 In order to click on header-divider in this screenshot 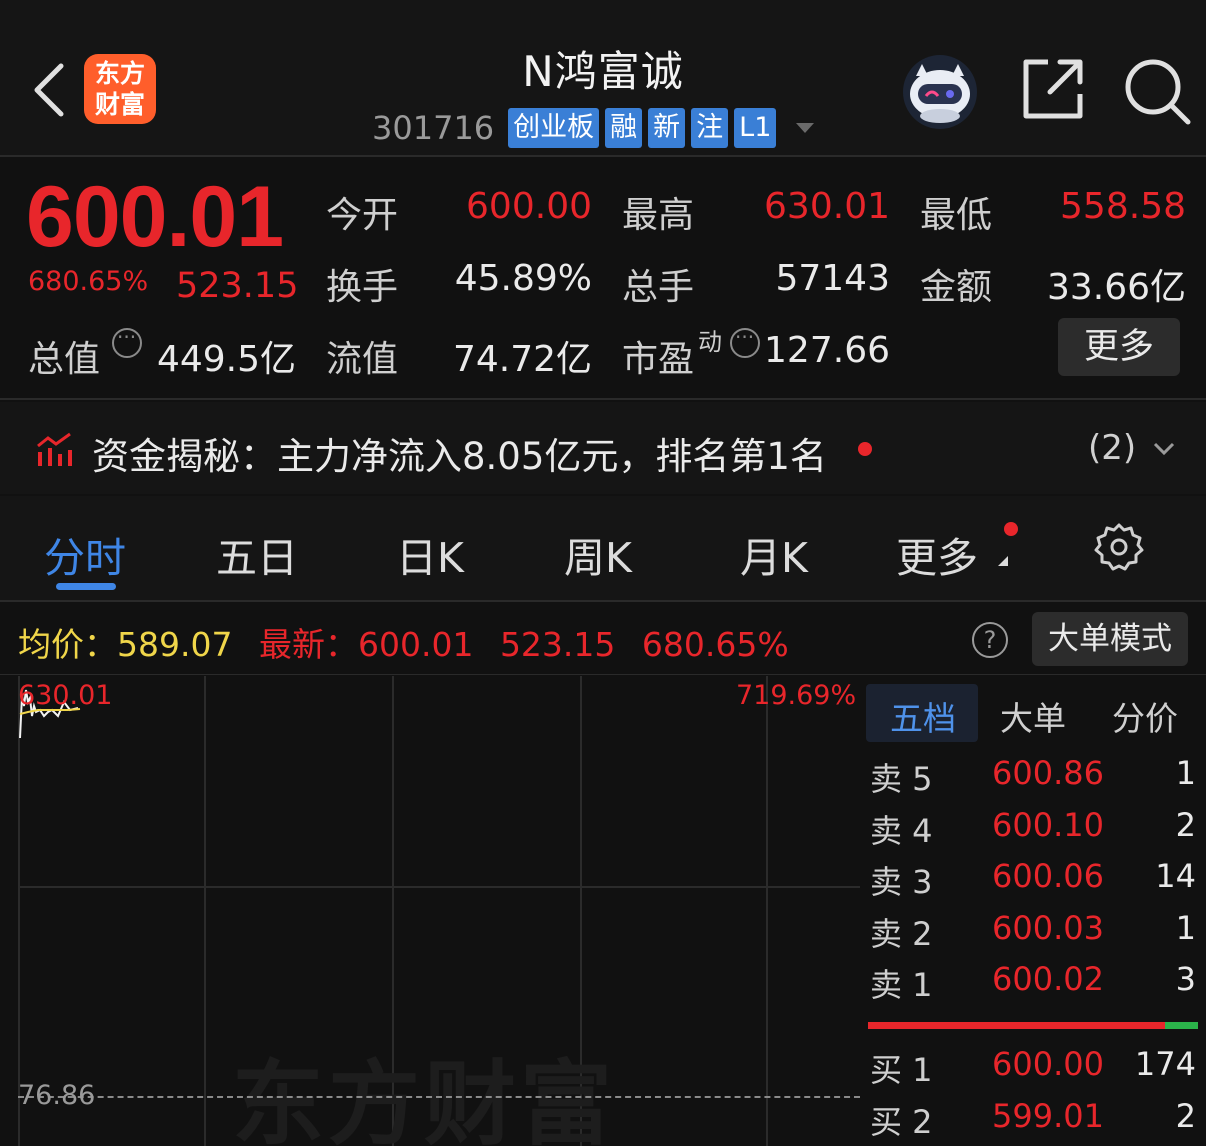, I will do `click(603, 156)`.